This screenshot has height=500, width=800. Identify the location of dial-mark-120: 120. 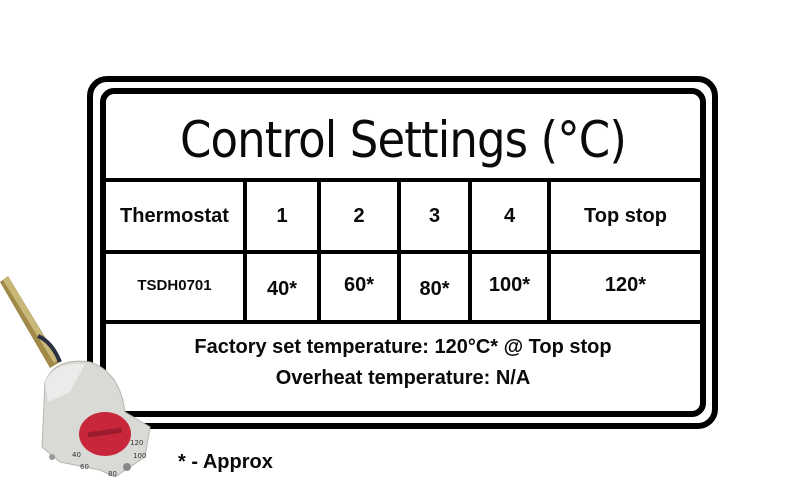
(136, 443).